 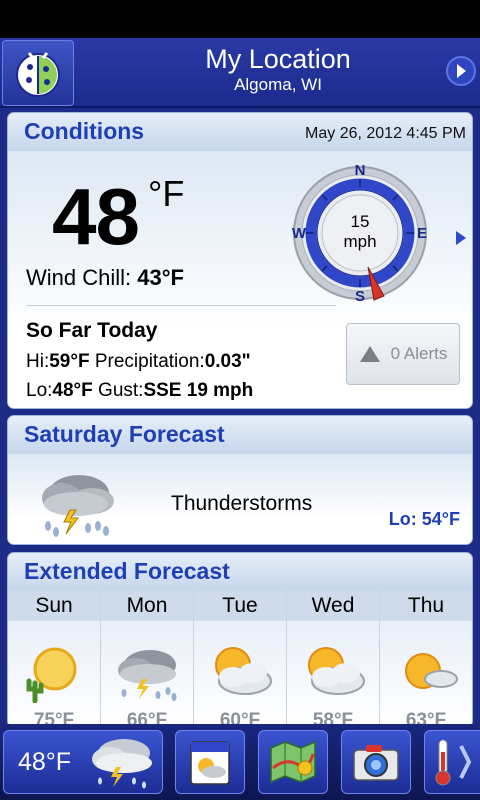 I want to click on sunny-hot-icon, so click(x=51, y=675).